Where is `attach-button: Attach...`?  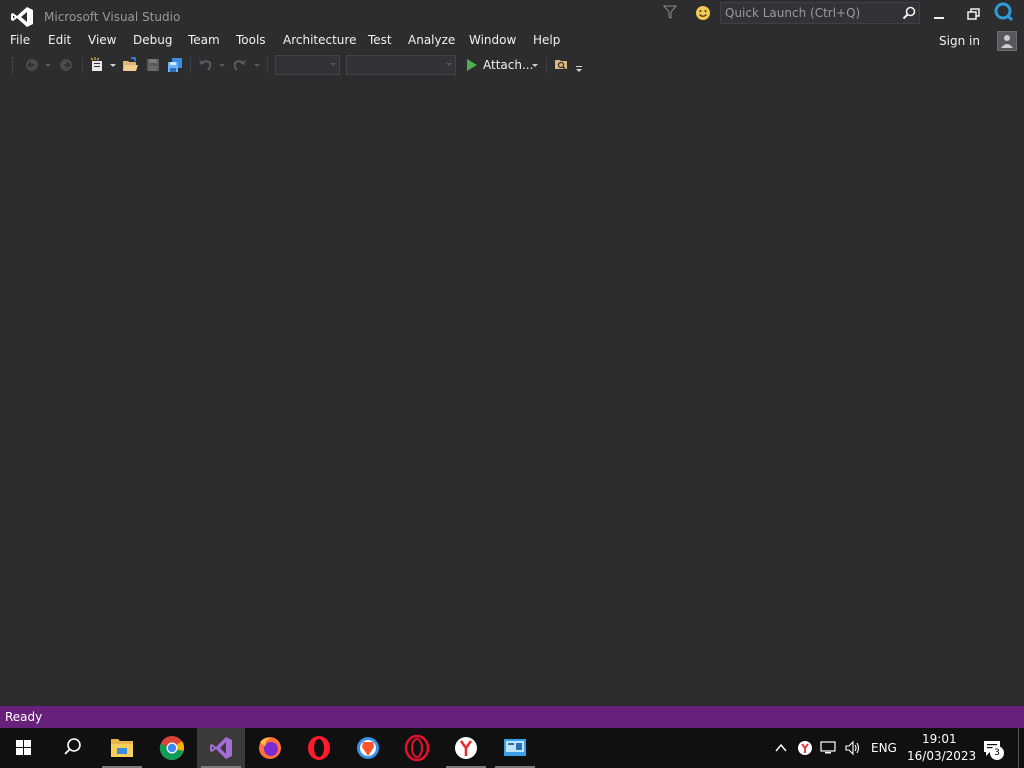 attach-button: Attach... is located at coordinates (508, 65).